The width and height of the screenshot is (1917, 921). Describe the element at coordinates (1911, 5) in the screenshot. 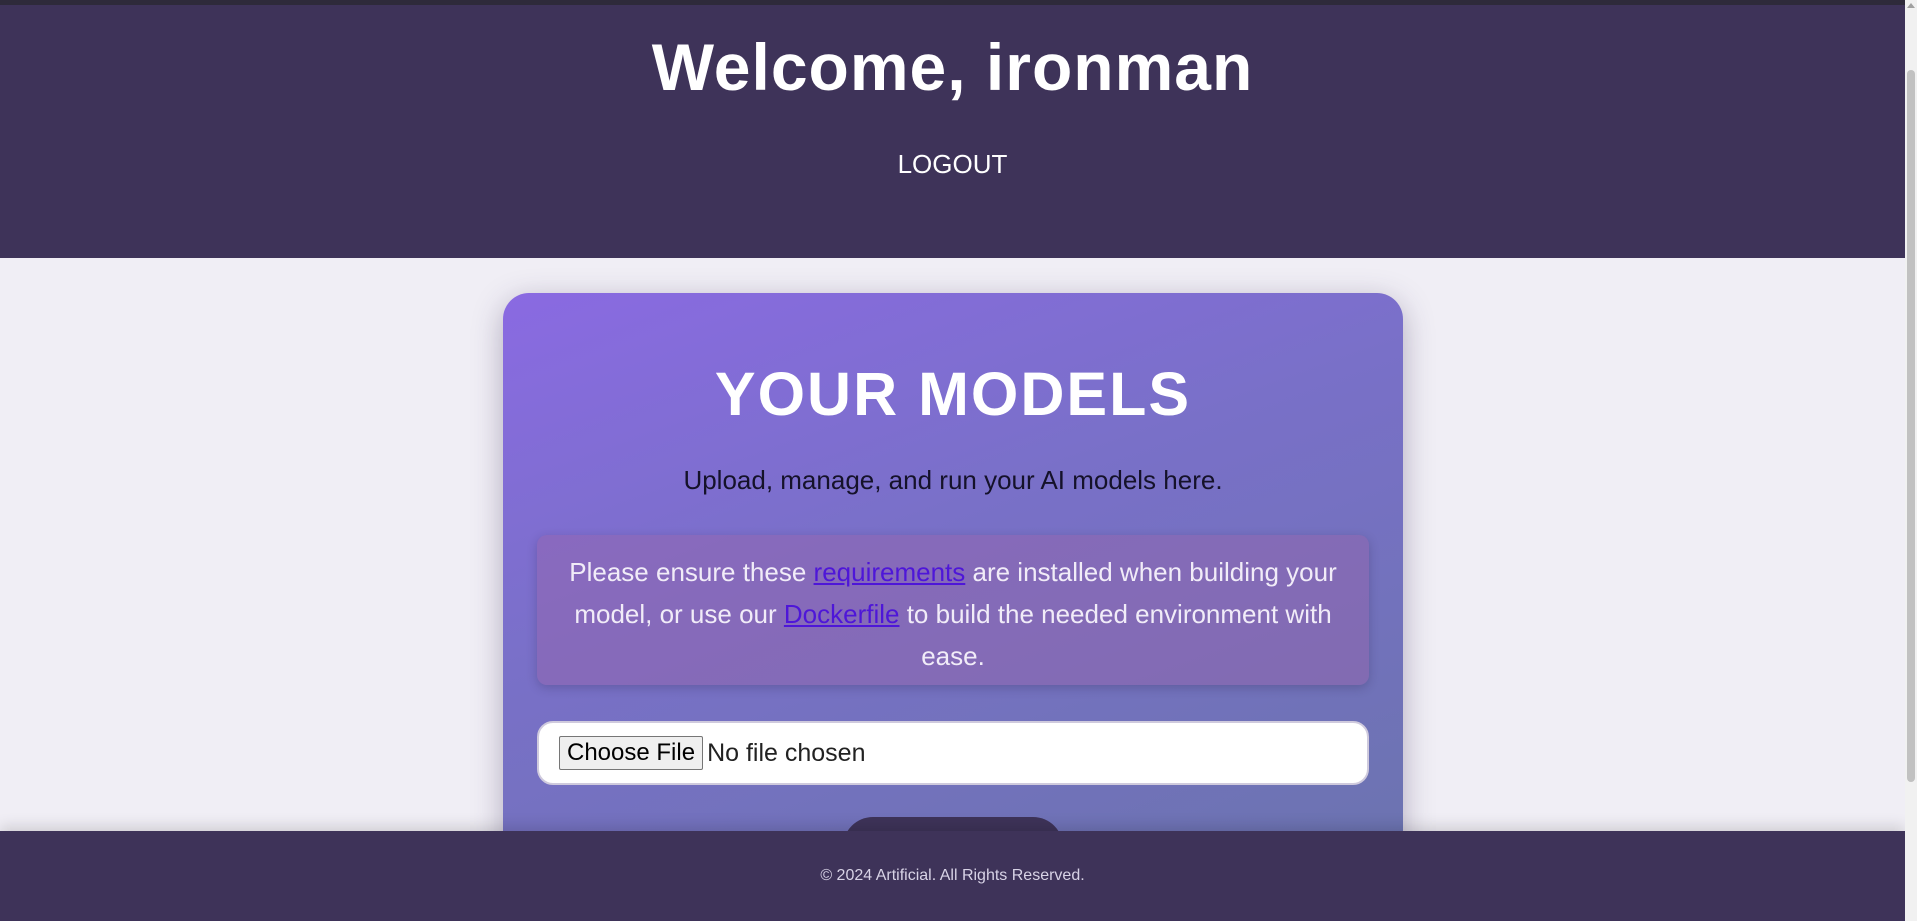

I see `scroll-up-arrow-icon` at that location.